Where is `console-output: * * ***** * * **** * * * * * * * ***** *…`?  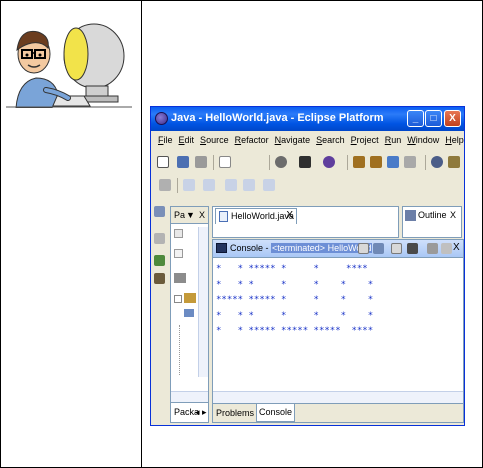
console-output: * * ***** * * **** * * * * * * * ***** *… is located at coordinates (295, 300).